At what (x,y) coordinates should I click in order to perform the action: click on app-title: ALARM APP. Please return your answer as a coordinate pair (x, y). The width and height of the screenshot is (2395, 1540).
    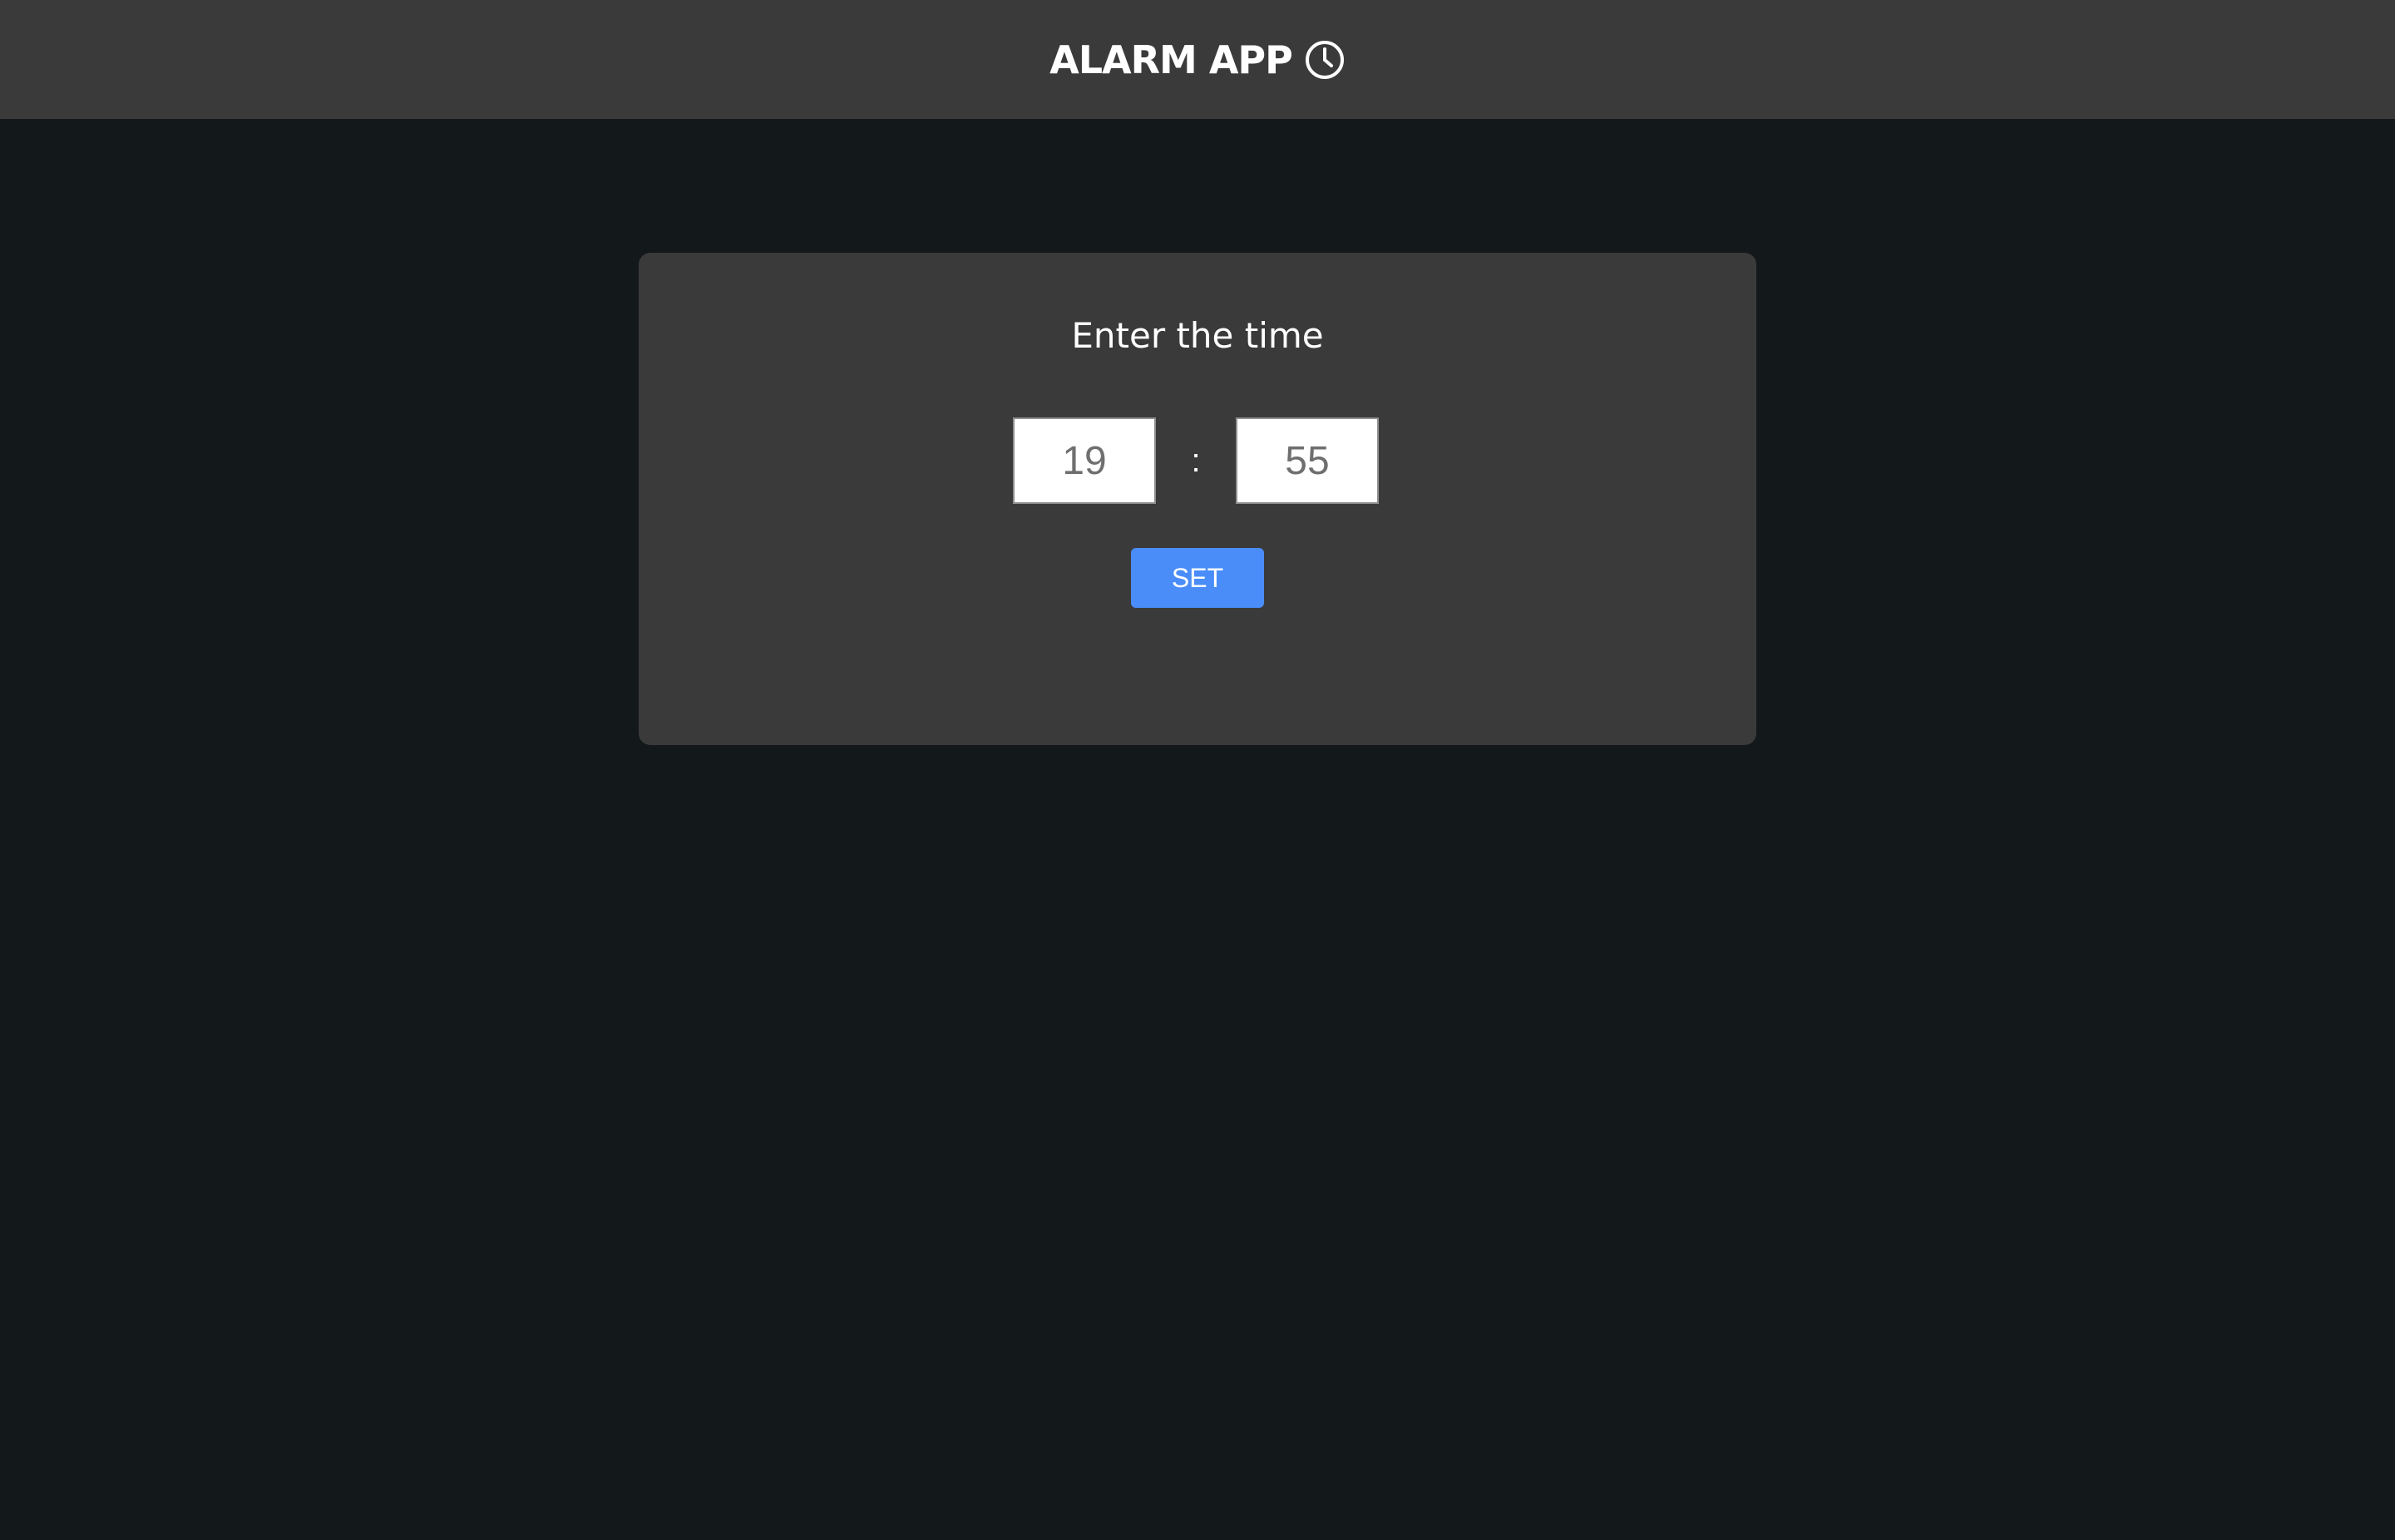
    Looking at the image, I should click on (1171, 60).